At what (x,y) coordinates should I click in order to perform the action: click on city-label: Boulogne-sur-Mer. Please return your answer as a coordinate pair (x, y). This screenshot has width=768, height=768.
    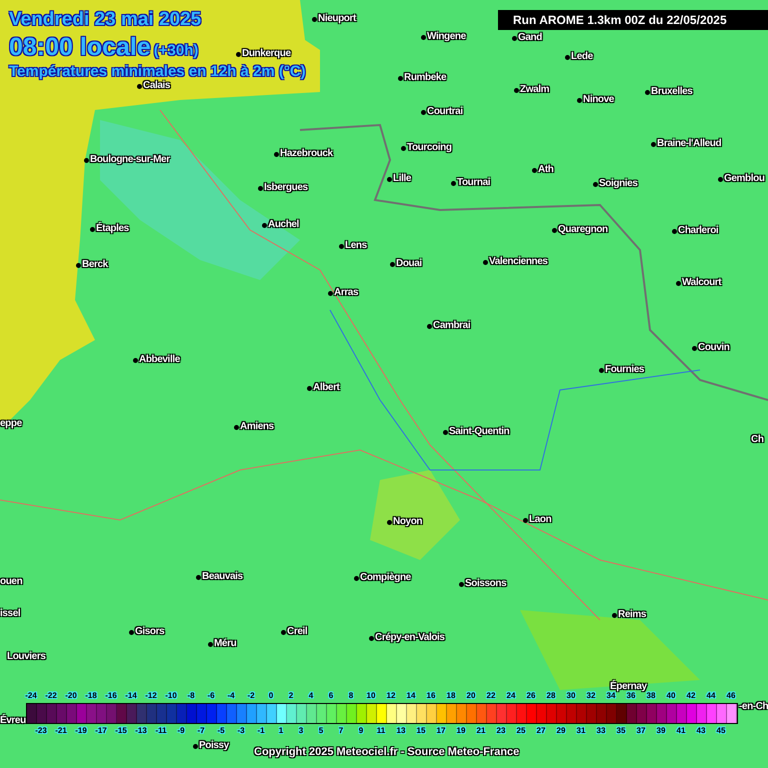
    Looking at the image, I should click on (130, 159).